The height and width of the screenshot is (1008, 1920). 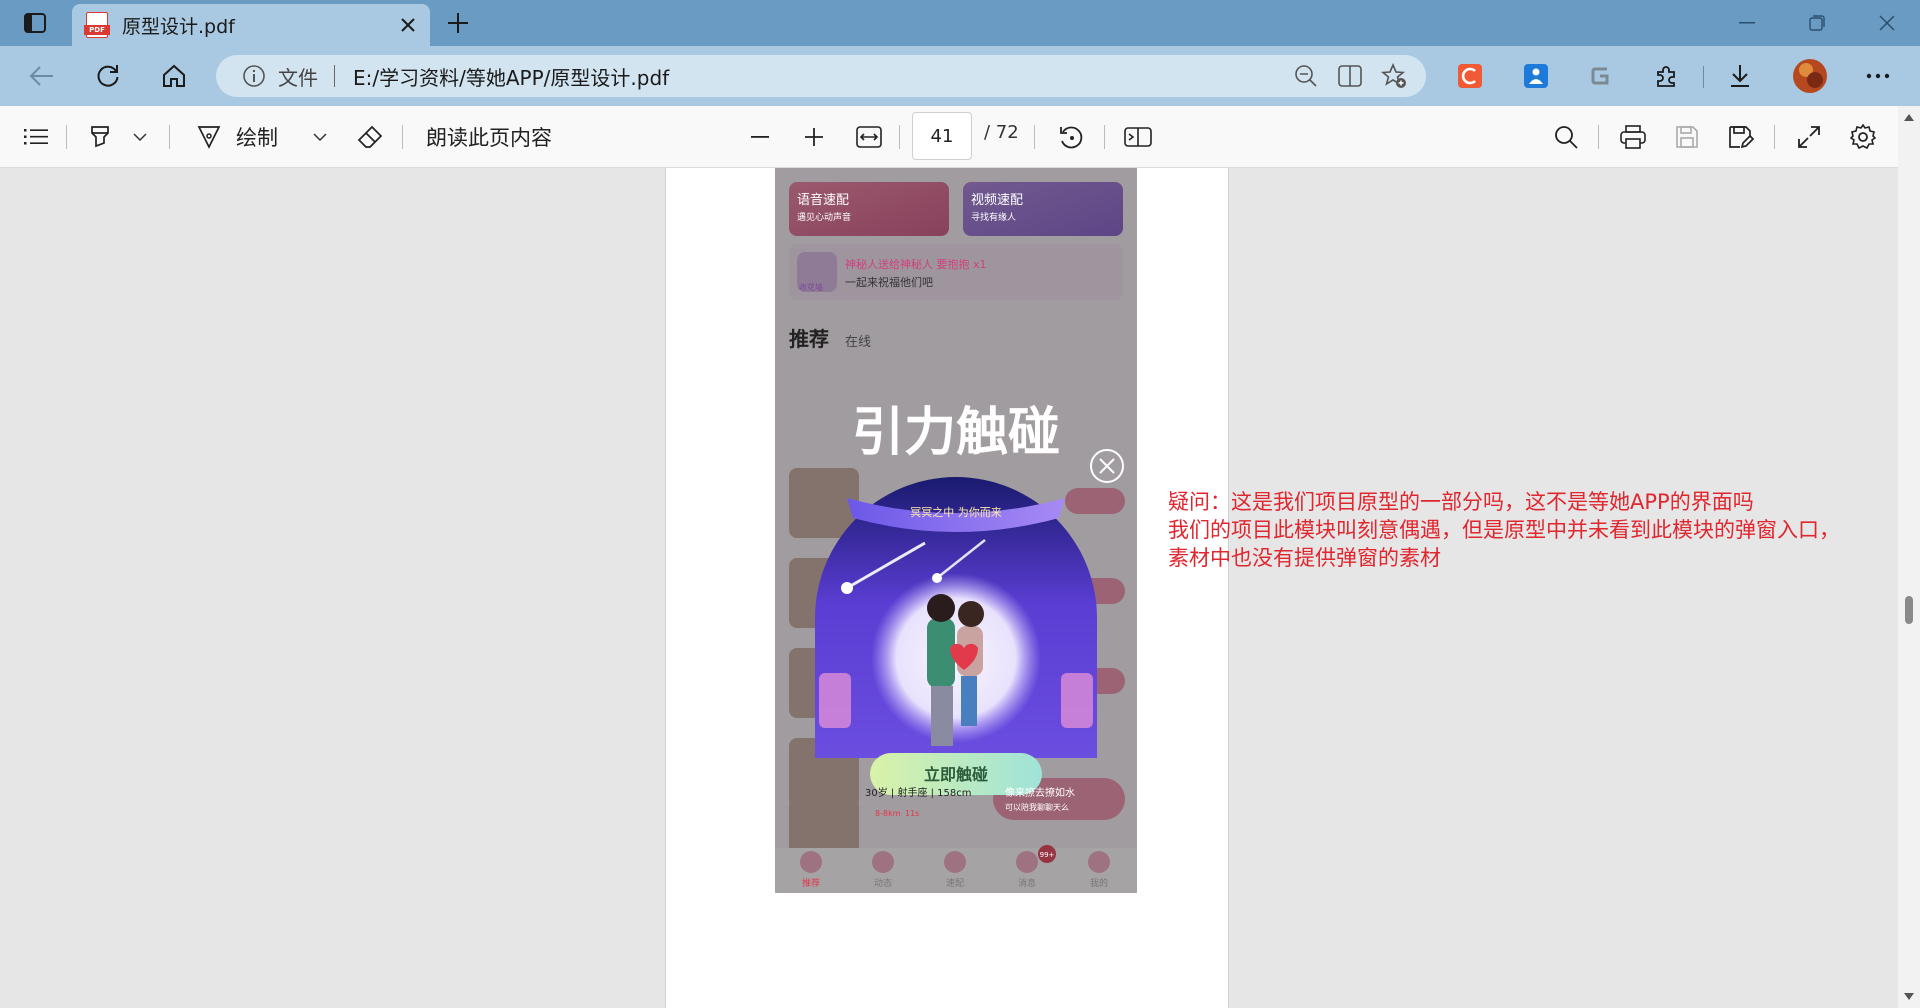 What do you see at coordinates (1504, 530) in the screenshot?
I see `comment-line-2: 我们的项目此模块叫刻意偶遇，但是原型中并未看到此模块的弹窗入口，` at bounding box center [1504, 530].